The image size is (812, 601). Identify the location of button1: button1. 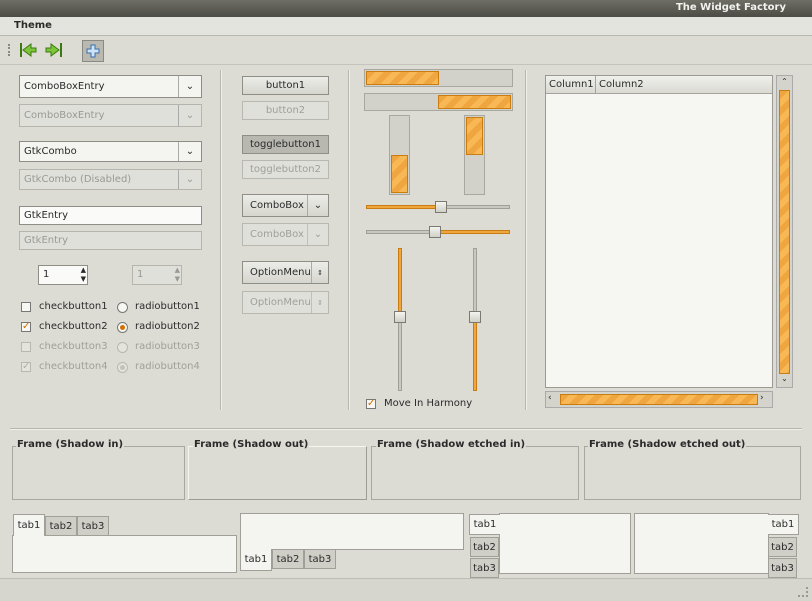
(285, 85).